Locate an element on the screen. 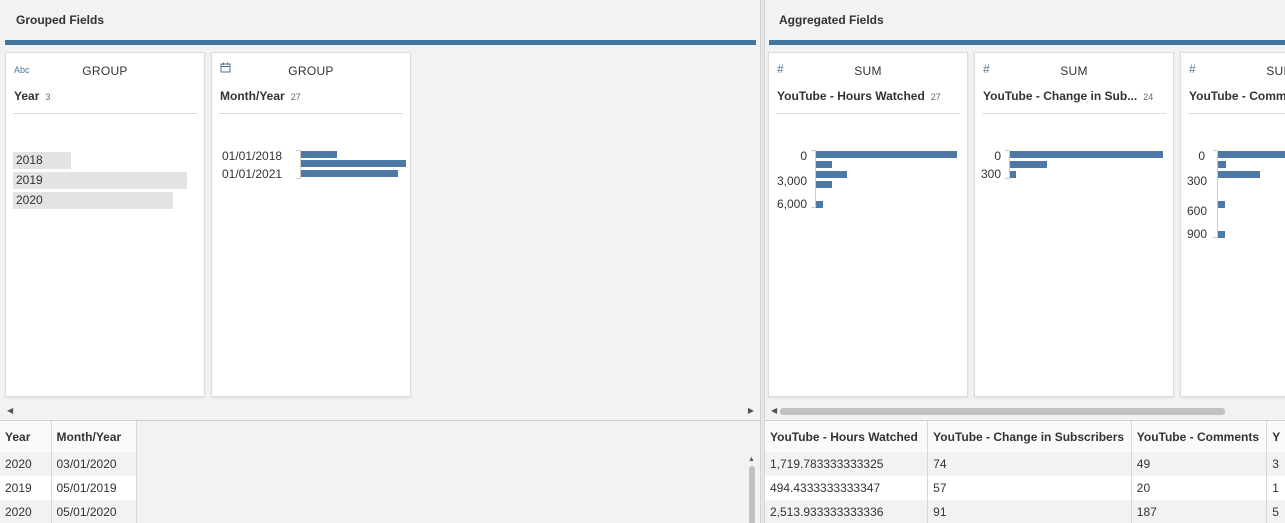 This screenshot has height=523, width=1285. histogram-label: 01/01/2018 is located at coordinates (252, 156).